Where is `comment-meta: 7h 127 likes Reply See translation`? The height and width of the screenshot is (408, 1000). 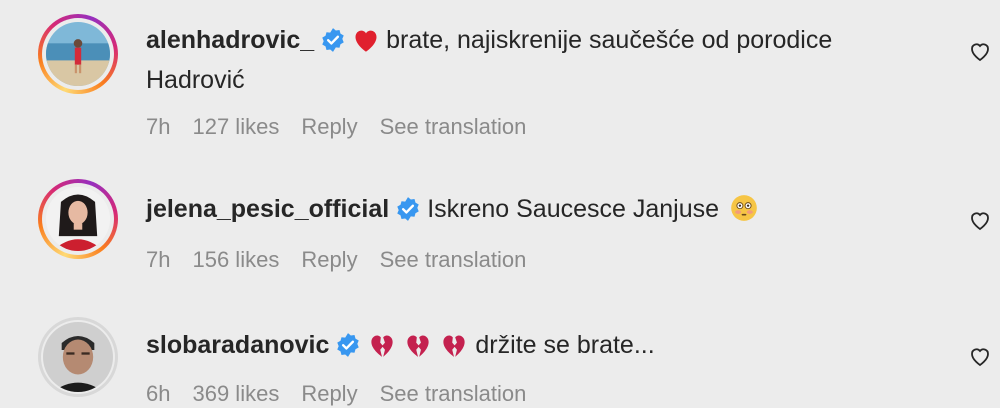 comment-meta: 7h 127 likes Reply See translation is located at coordinates (347, 127).